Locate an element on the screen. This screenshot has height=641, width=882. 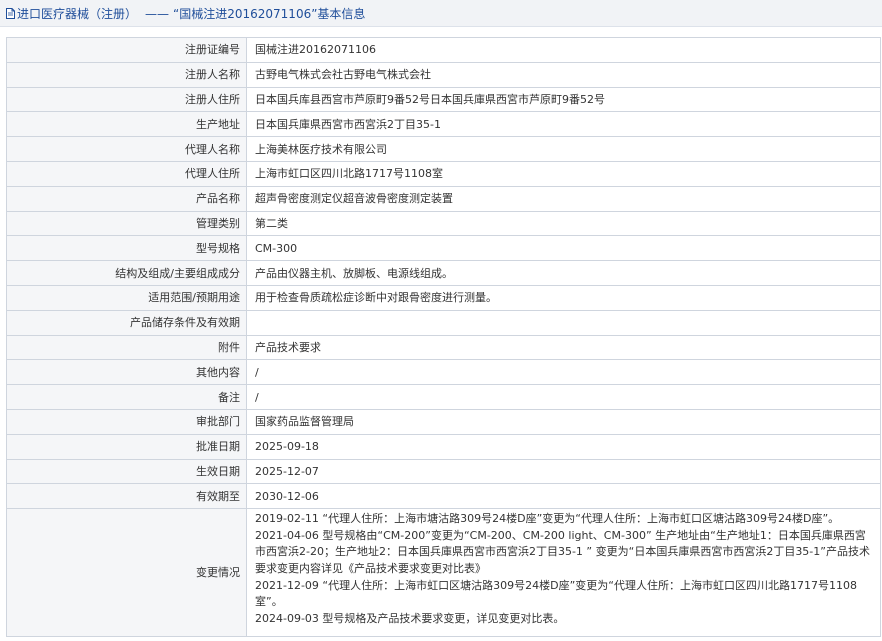
field-label: 注册人名称 is located at coordinates (126, 74).